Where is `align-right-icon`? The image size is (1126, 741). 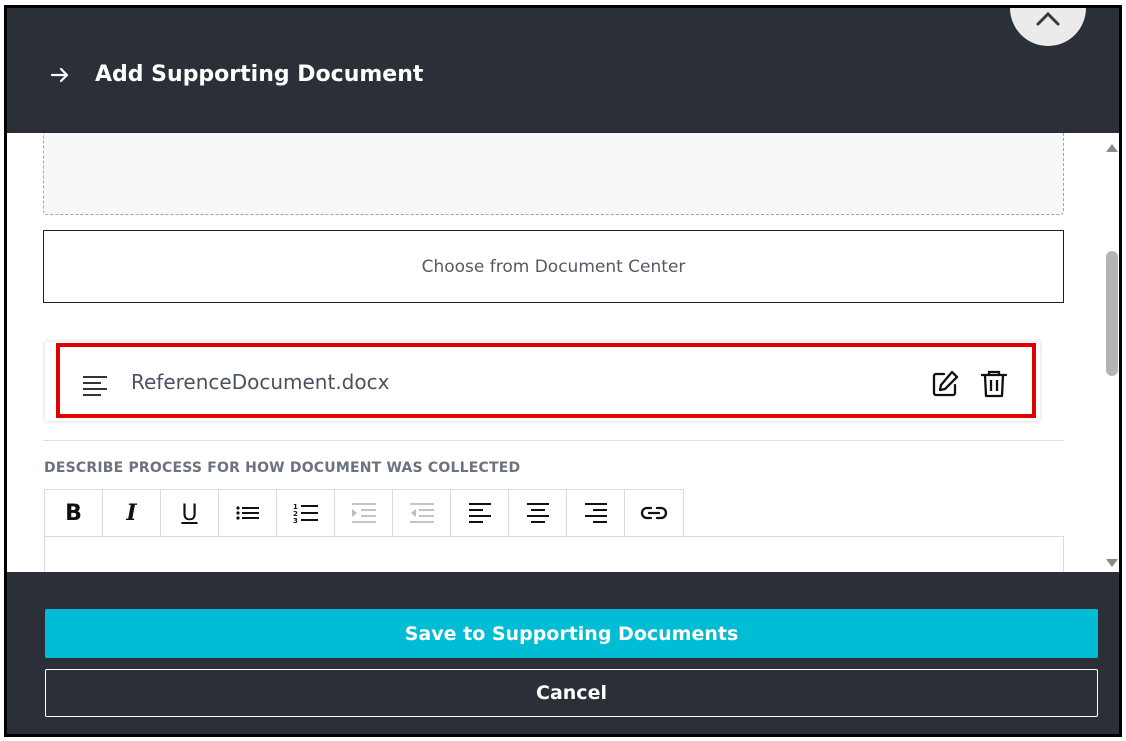
align-right-icon is located at coordinates (595, 513).